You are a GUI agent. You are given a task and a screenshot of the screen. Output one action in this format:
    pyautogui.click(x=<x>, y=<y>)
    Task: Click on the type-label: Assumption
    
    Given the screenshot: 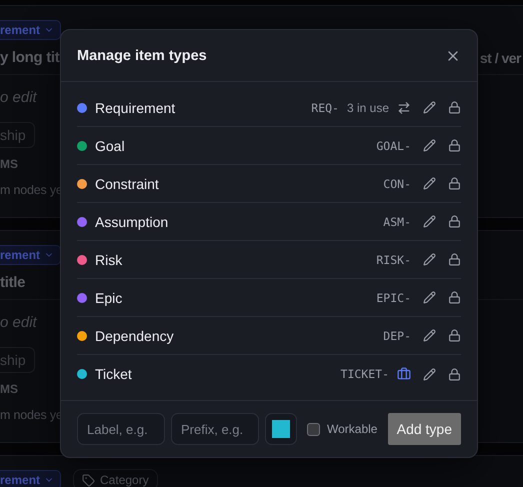 What is the action you would take?
    pyautogui.click(x=132, y=222)
    